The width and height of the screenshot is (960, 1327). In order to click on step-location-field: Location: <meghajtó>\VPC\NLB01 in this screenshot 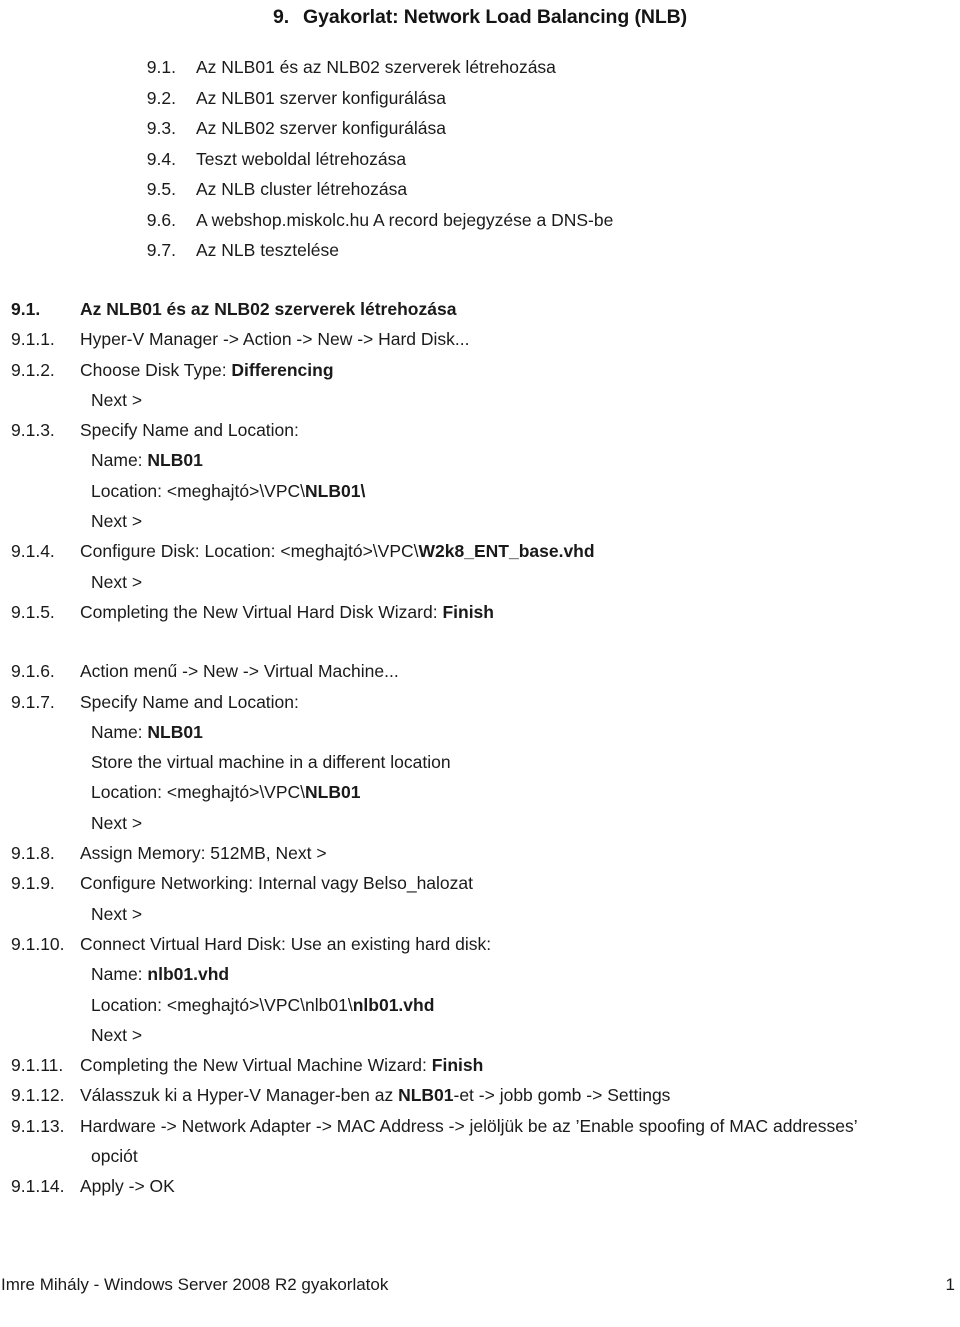, I will do `click(525, 792)`.